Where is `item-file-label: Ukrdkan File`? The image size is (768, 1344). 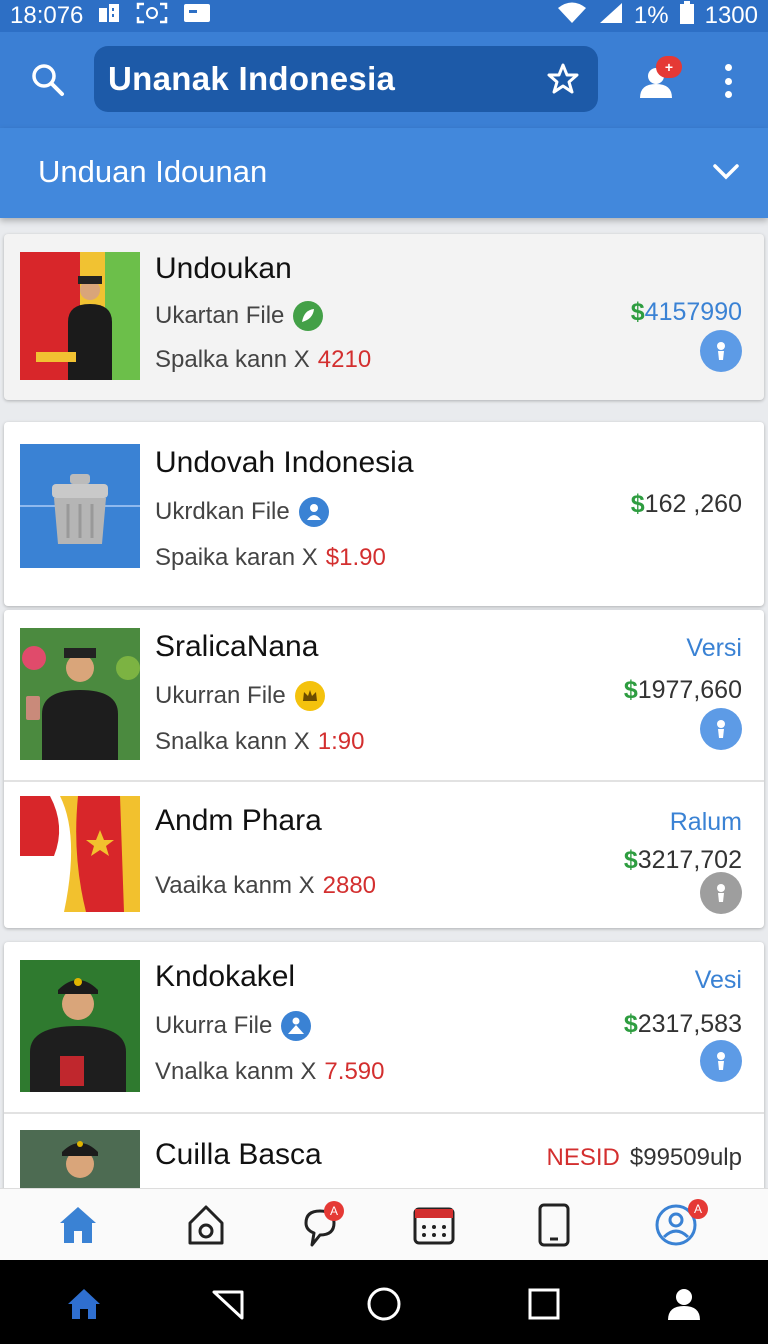 item-file-label: Ukrdkan File is located at coordinates (222, 511).